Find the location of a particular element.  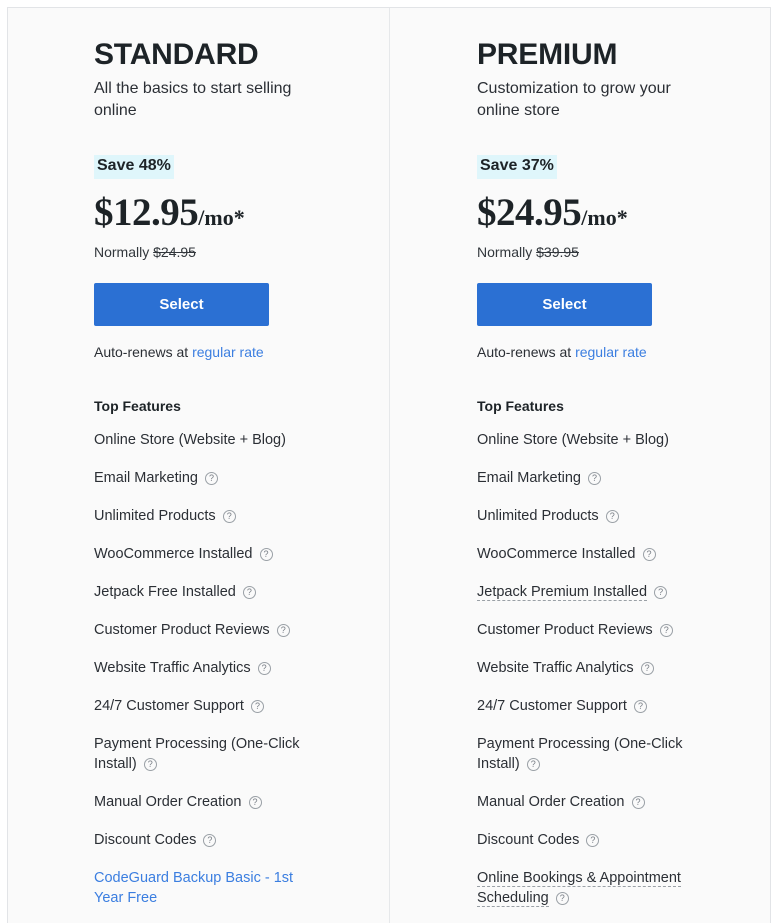

regular-rate-link-premium: regular rate is located at coordinates (611, 352).